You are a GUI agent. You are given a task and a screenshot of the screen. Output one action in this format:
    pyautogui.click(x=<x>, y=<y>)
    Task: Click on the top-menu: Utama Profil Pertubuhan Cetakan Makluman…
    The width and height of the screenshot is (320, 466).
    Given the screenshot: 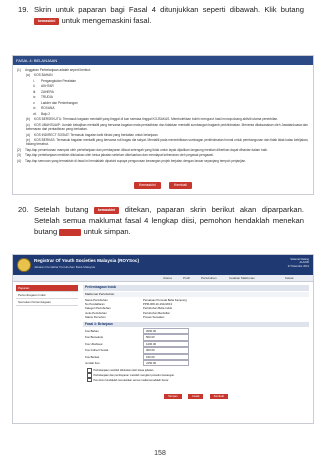 What is the action you would take?
    pyautogui.click(x=163, y=278)
    